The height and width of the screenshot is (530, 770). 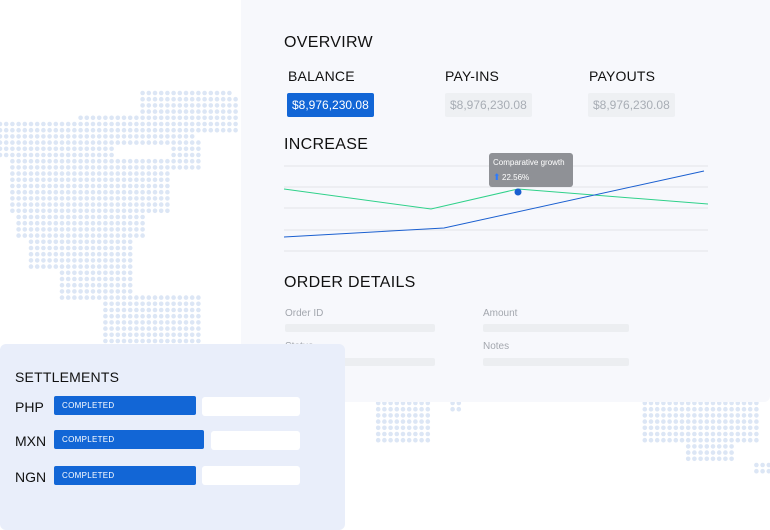 I want to click on order-id-field, so click(x=360, y=328).